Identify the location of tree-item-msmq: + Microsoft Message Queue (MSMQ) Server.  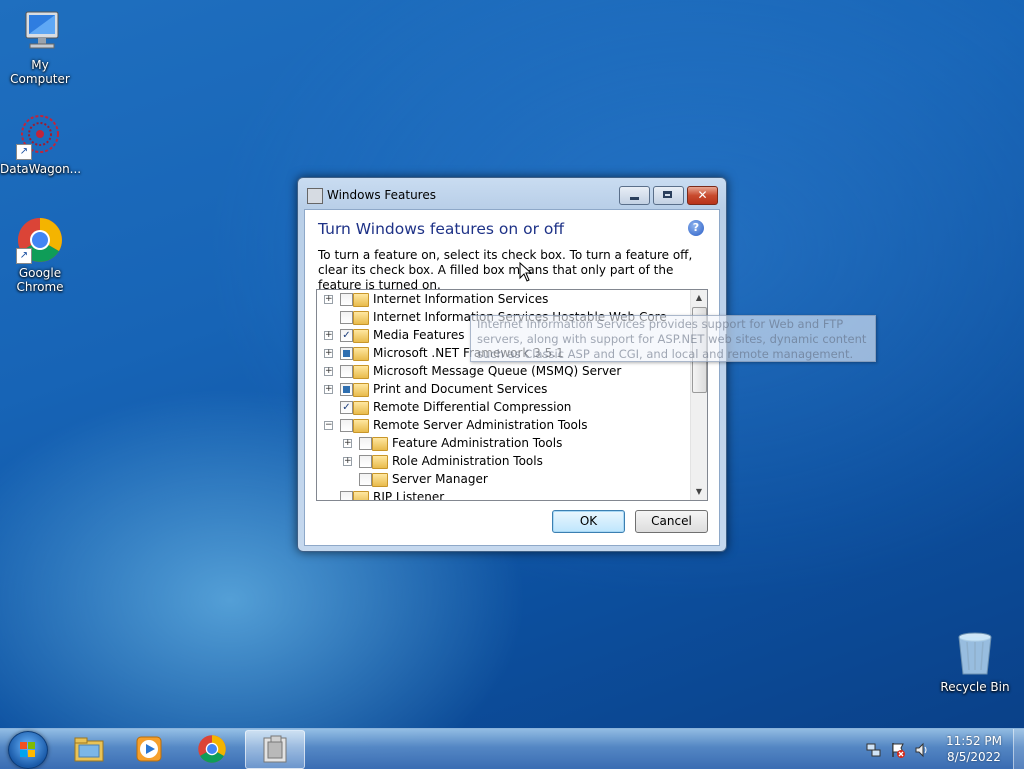
(504, 371).